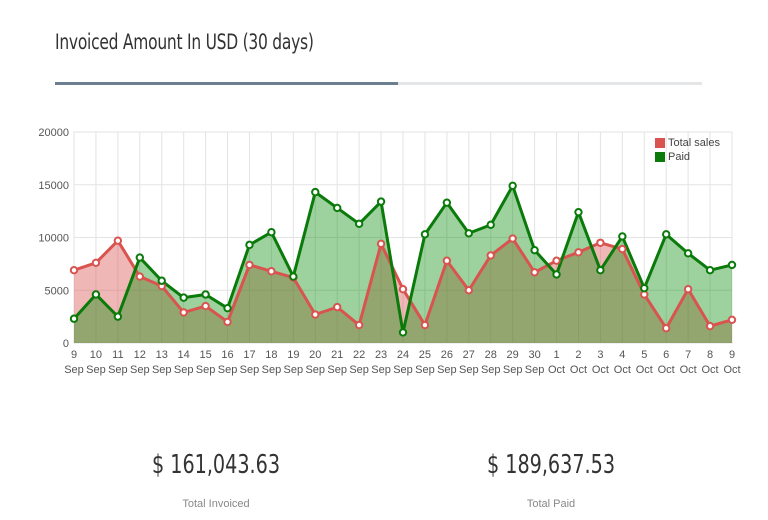  What do you see at coordinates (53, 186) in the screenshot?
I see `y-tick-label: 15000` at bounding box center [53, 186].